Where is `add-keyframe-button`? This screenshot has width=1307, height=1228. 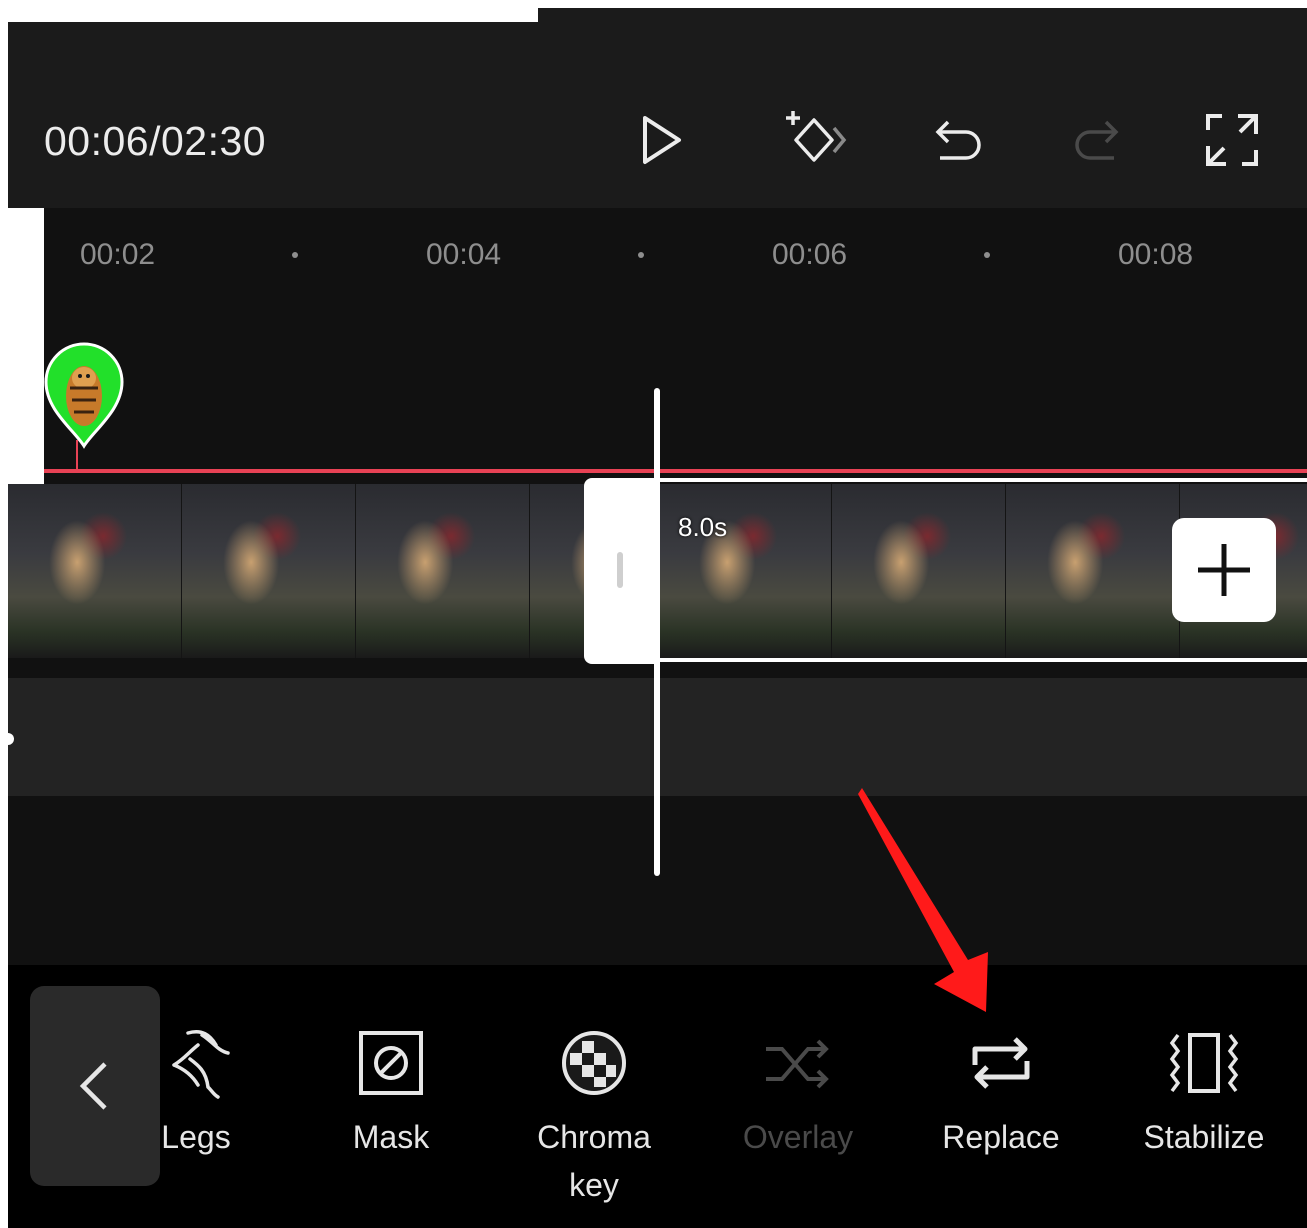
add-keyframe-button is located at coordinates (816, 140).